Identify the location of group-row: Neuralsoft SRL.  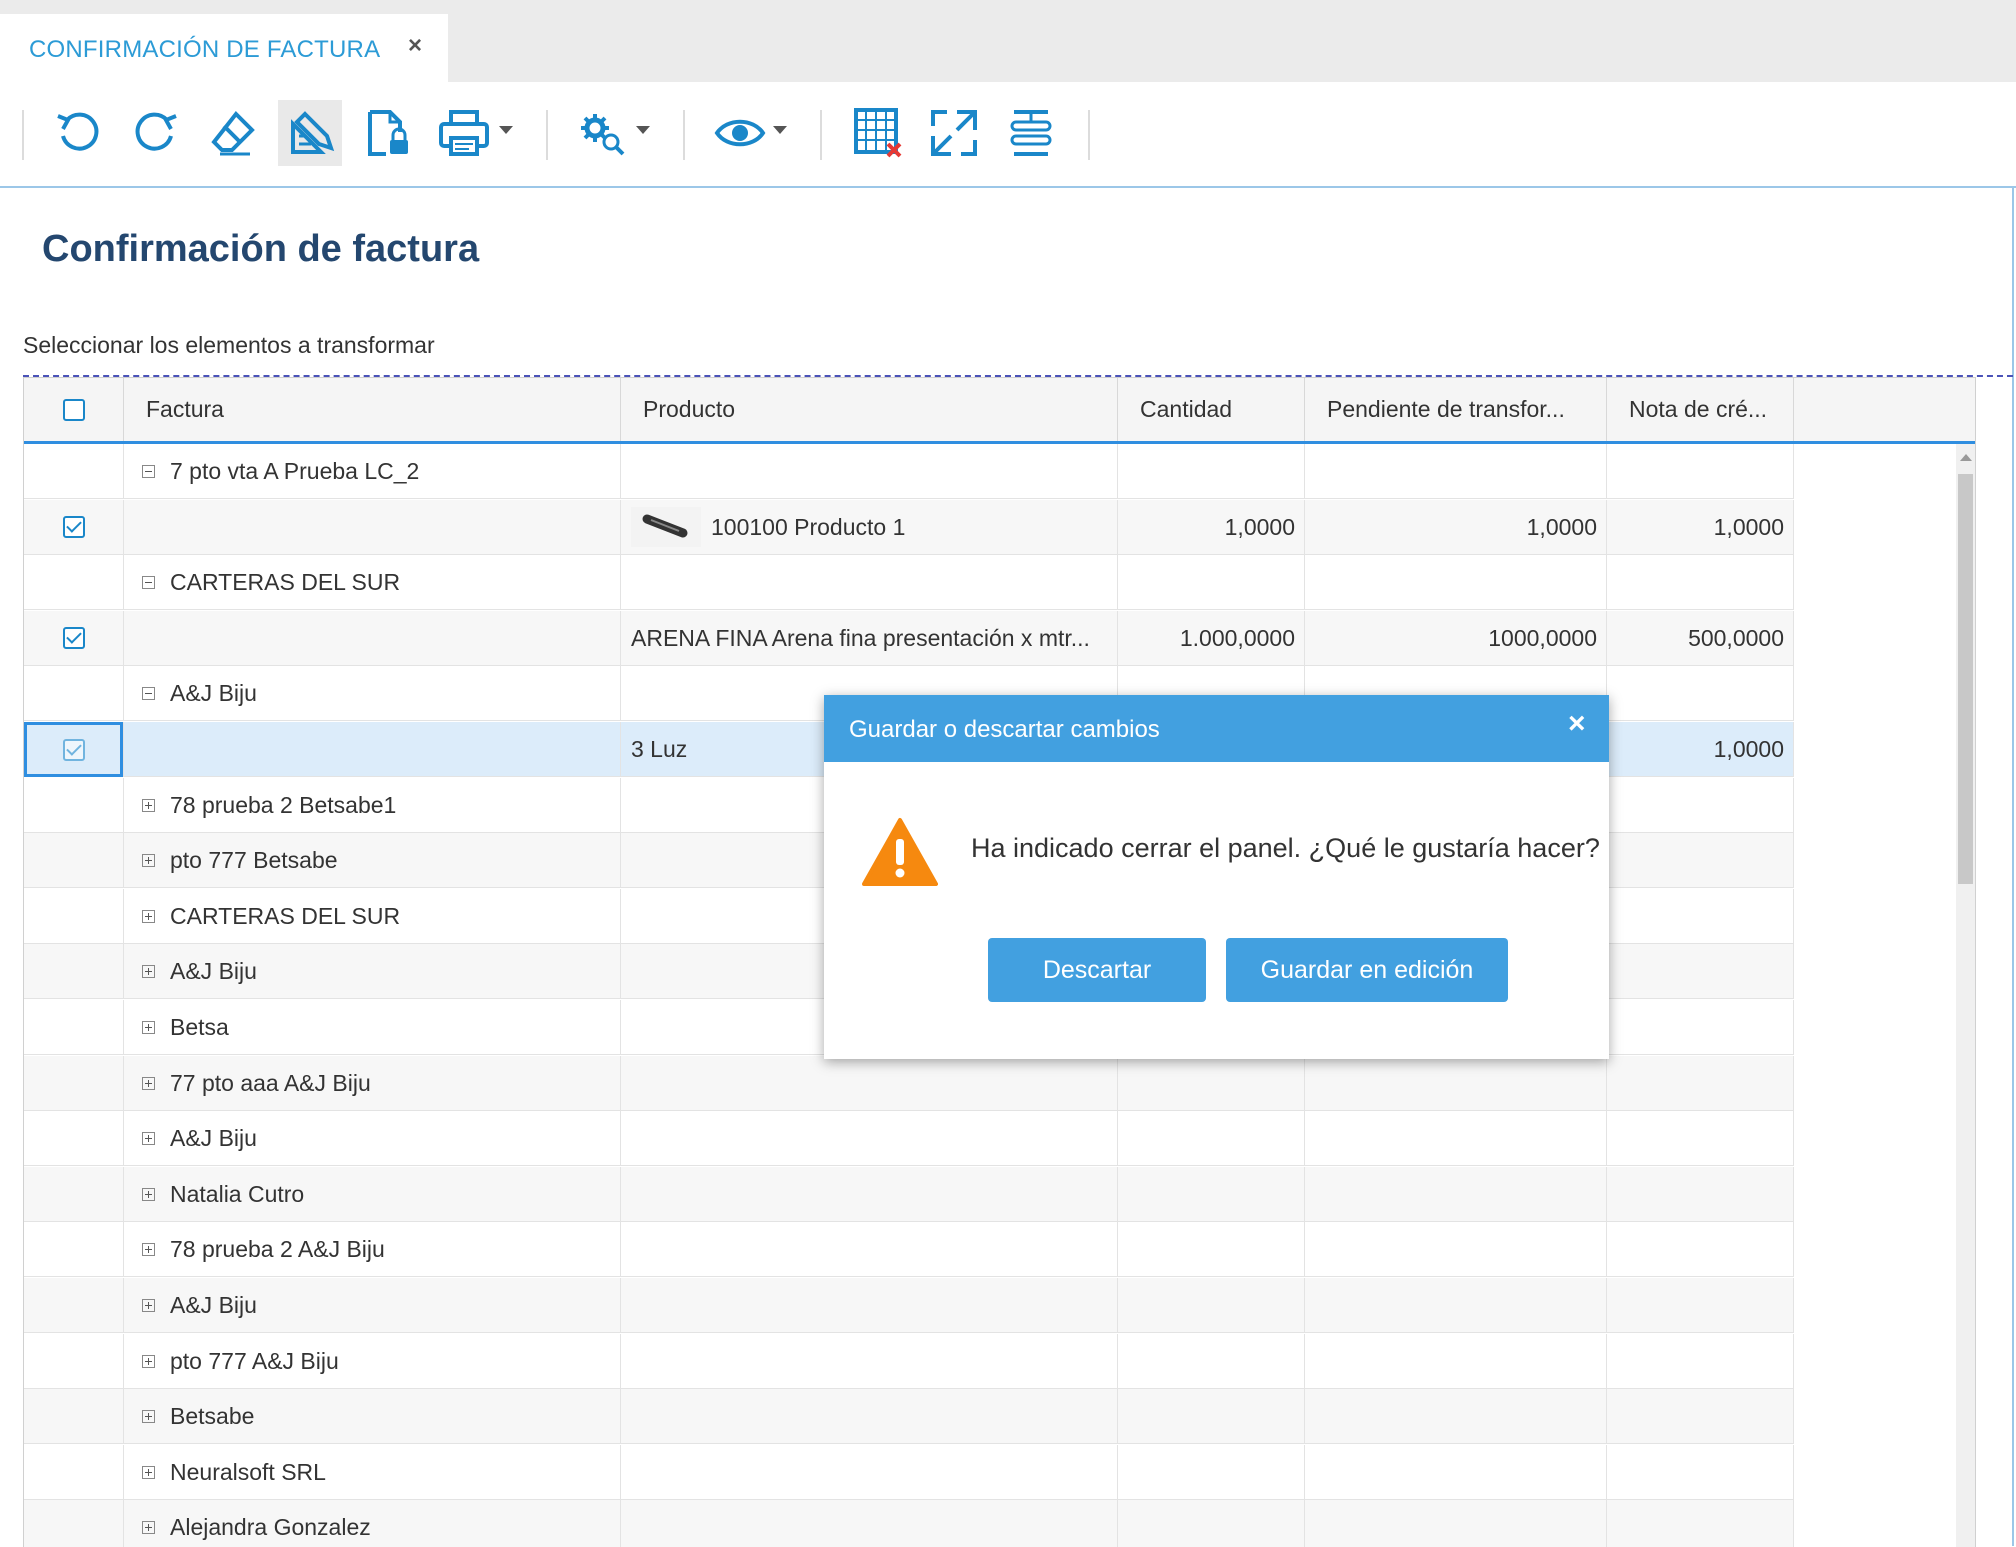
(909, 1472).